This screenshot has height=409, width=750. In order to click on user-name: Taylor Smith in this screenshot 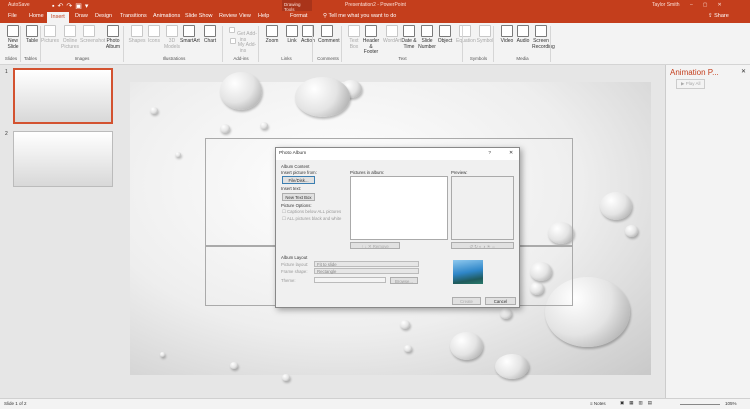, I will do `click(666, 5)`.